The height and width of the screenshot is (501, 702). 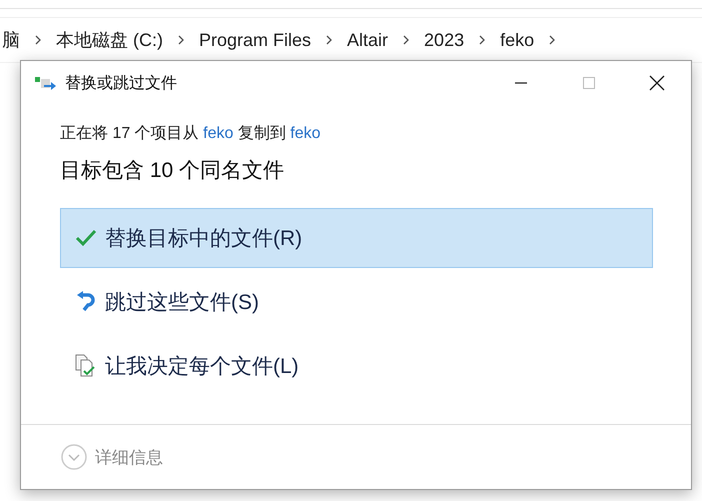 What do you see at coordinates (521, 83) in the screenshot?
I see `minimize-icon` at bounding box center [521, 83].